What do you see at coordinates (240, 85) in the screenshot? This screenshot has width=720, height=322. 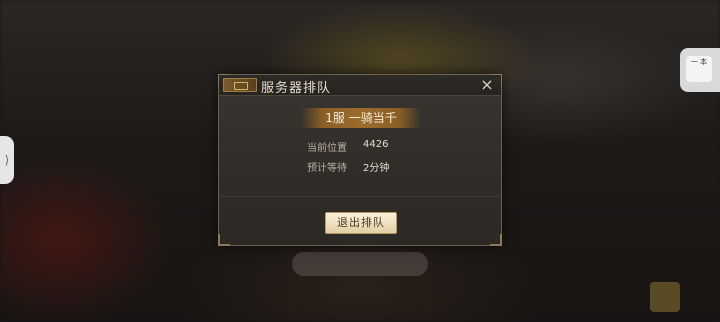 I see `title-ornament-icon` at bounding box center [240, 85].